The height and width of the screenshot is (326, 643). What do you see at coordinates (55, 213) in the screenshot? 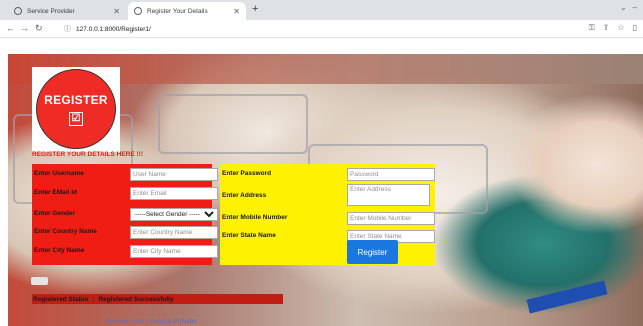
I see `gender-label: Enter Gender` at bounding box center [55, 213].